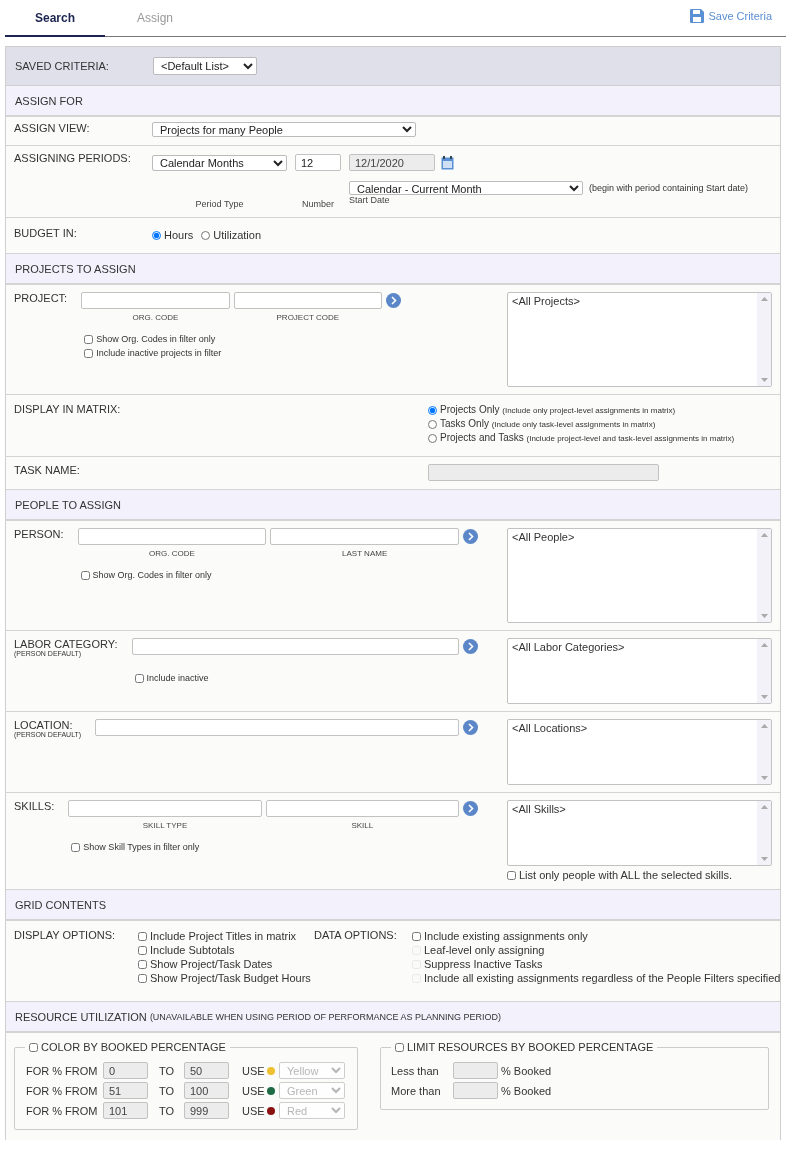 The image size is (797, 1173). What do you see at coordinates (393, 269) in the screenshot?
I see `section-header: PROJECTS TO ASSIGN` at bounding box center [393, 269].